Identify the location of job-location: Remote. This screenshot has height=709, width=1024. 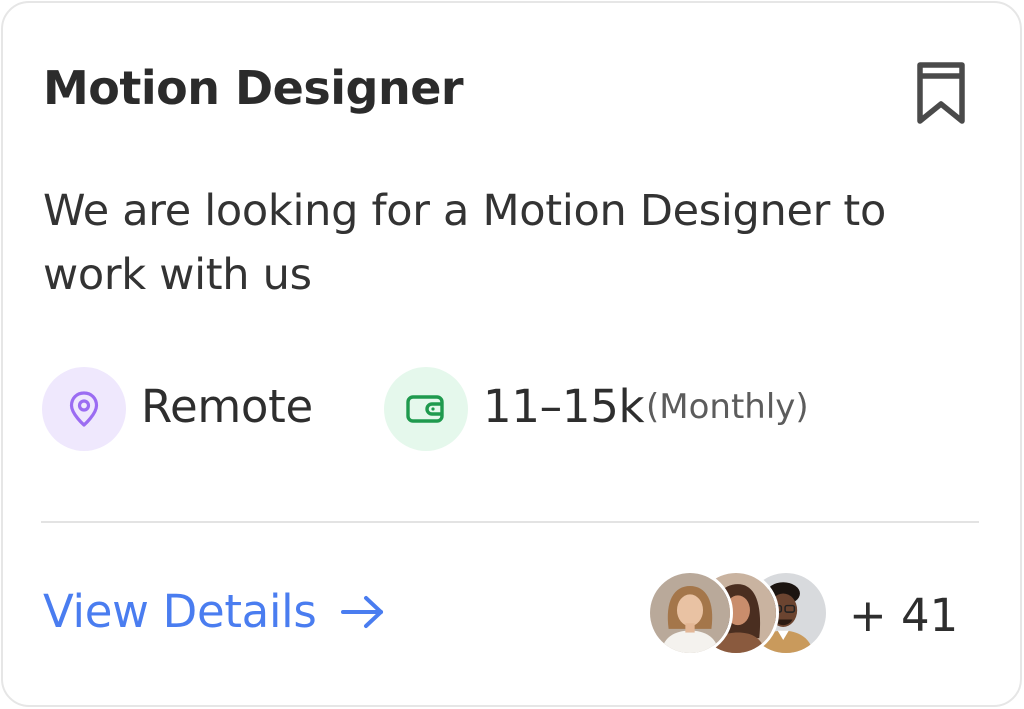
(227, 406).